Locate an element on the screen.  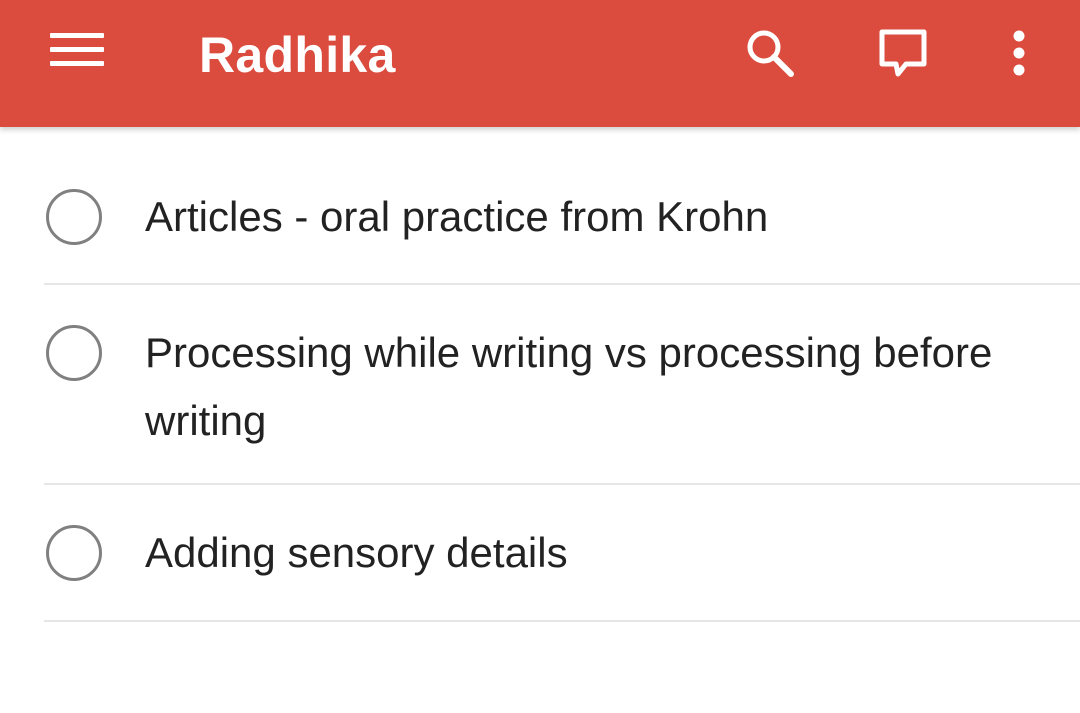
hamburger-menu-icon is located at coordinates (77, 49).